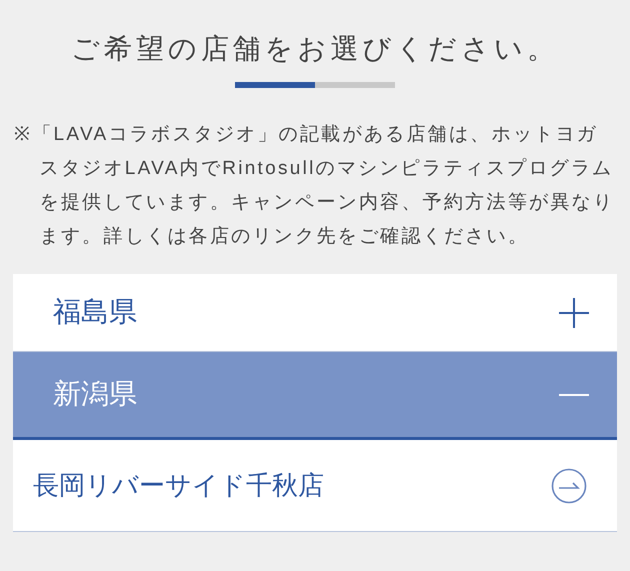 Image resolution: width=630 pixels, height=571 pixels. I want to click on plus-icon, so click(574, 313).